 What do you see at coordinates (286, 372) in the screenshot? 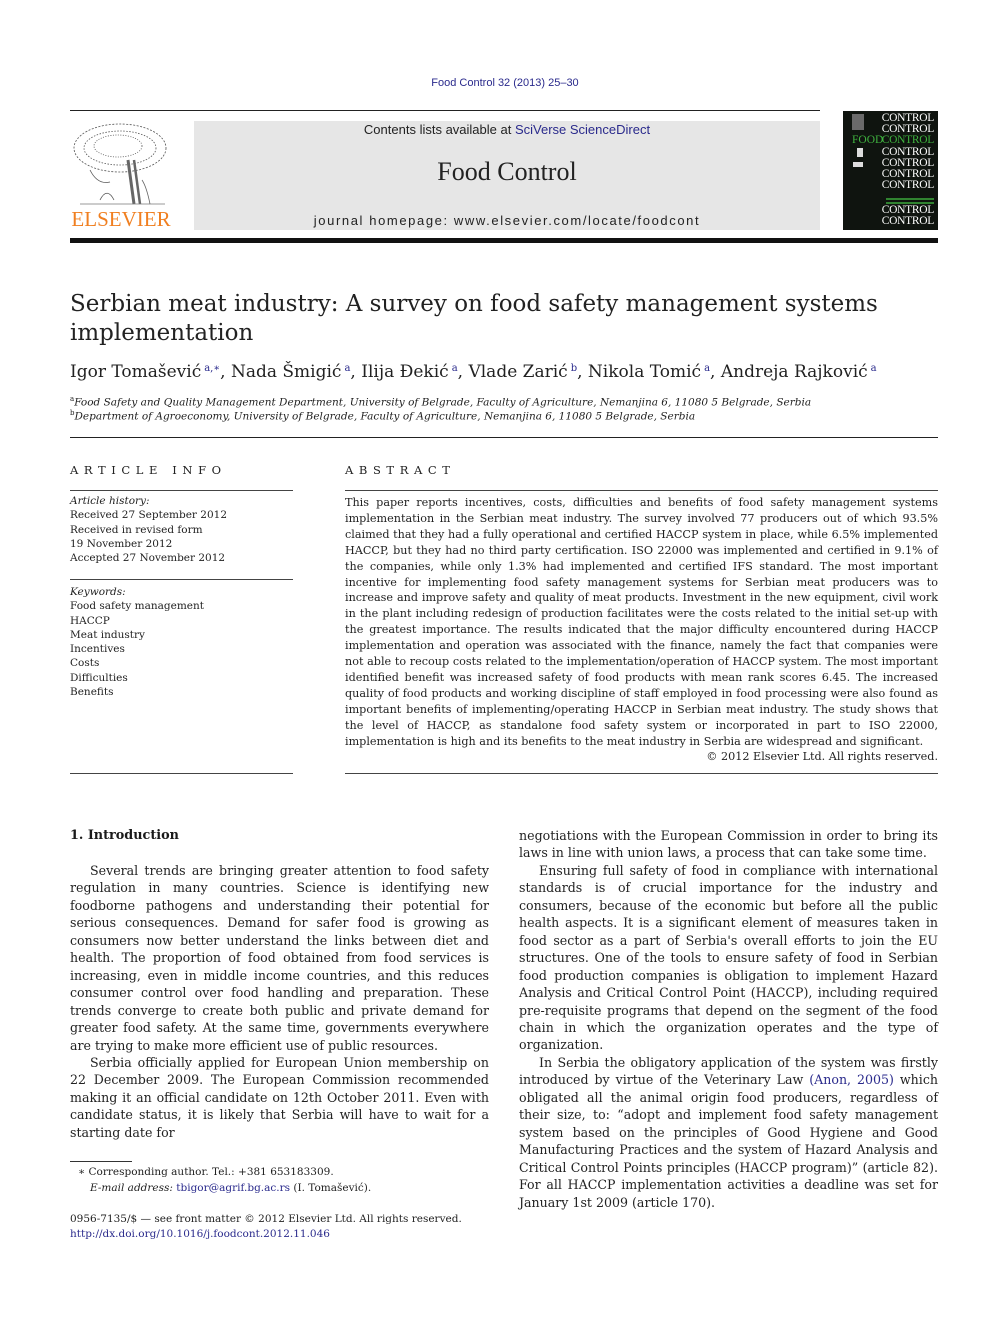
I see `author-name: Nada Šmigić` at bounding box center [286, 372].